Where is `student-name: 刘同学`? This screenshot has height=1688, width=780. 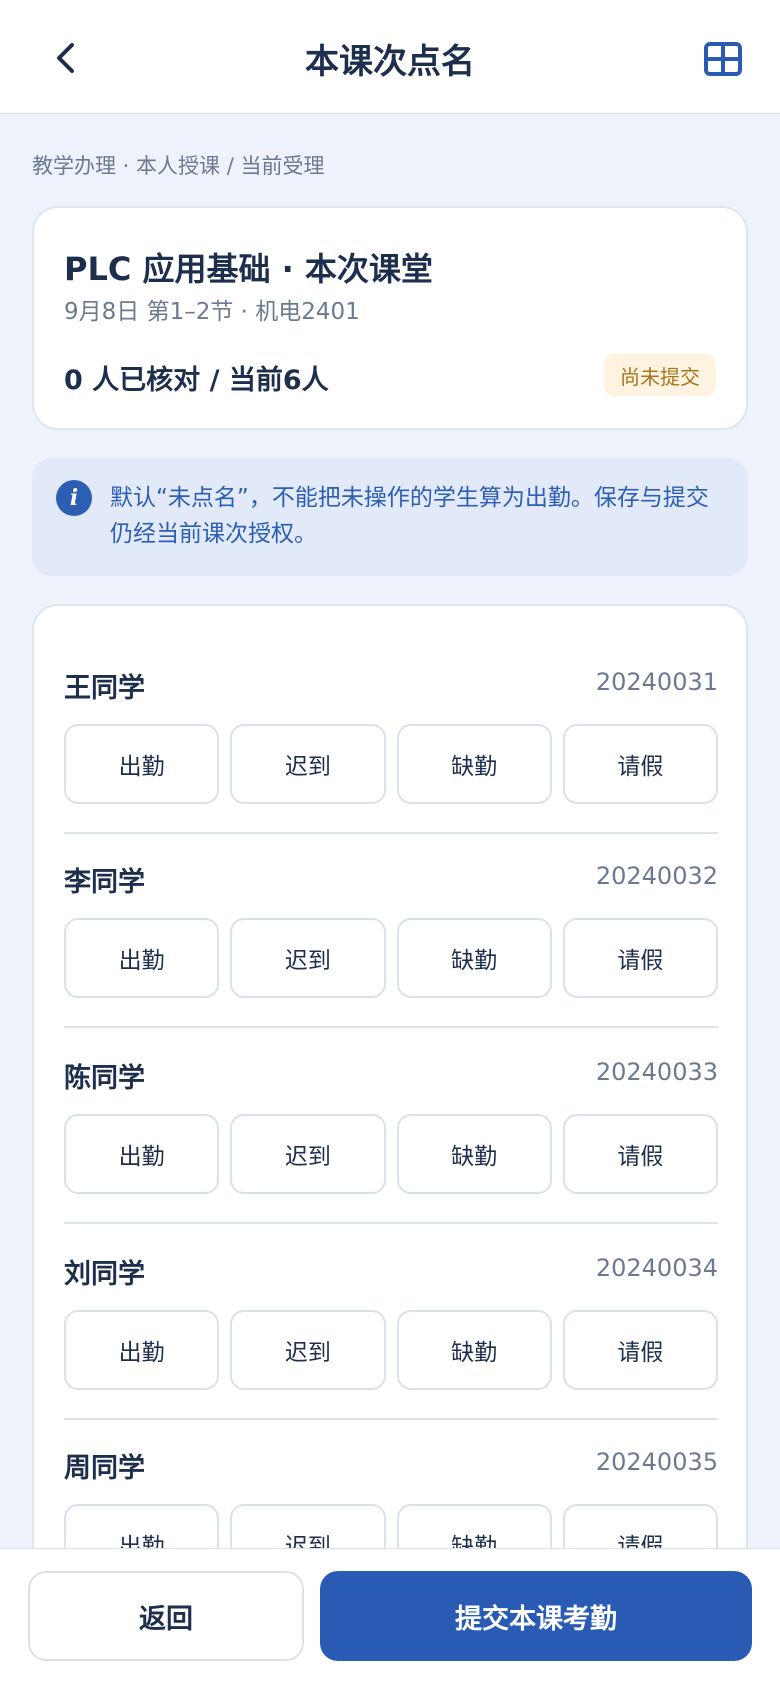
student-name: 刘同学 is located at coordinates (104, 1274).